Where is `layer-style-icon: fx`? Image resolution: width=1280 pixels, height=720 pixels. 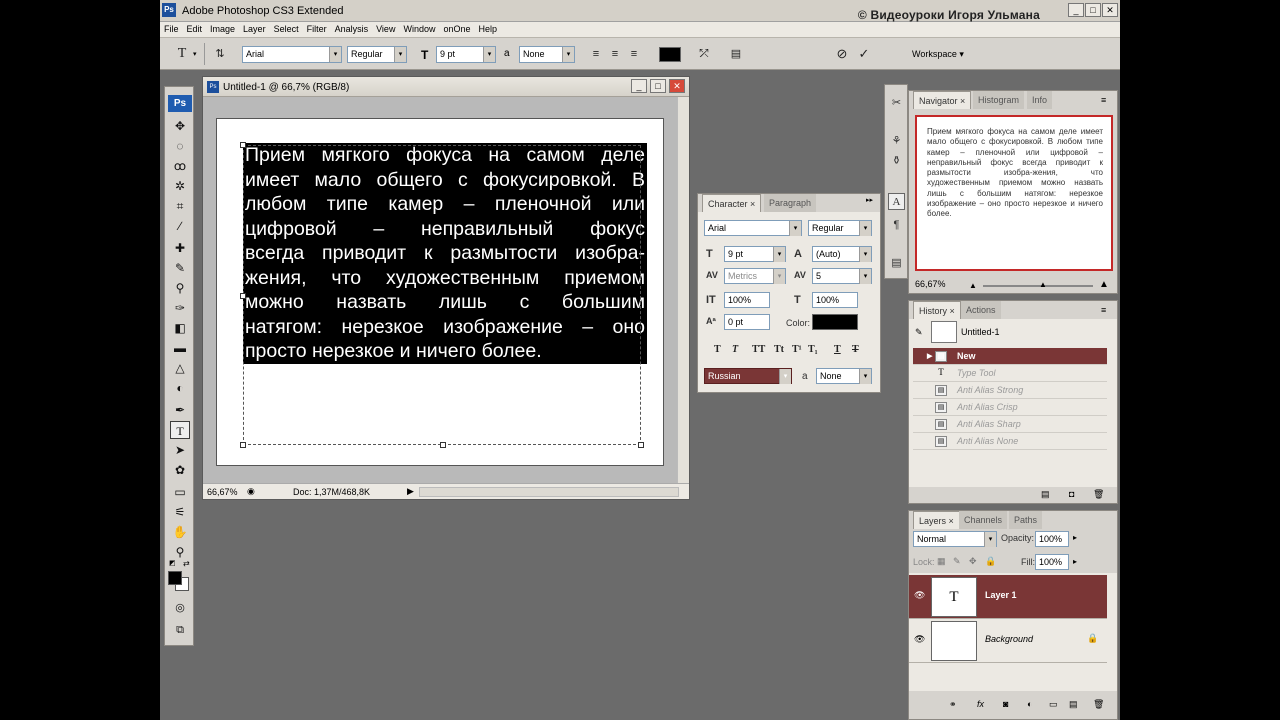
layer-style-icon: fx is located at coordinates (980, 704).